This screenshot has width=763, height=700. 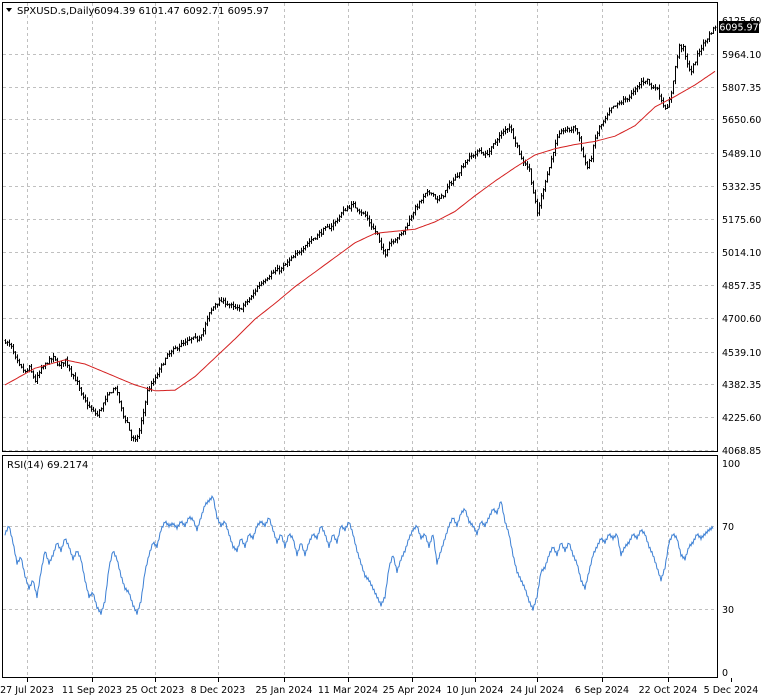 I want to click on price-tick-label: 5489.10, so click(x=741, y=154).